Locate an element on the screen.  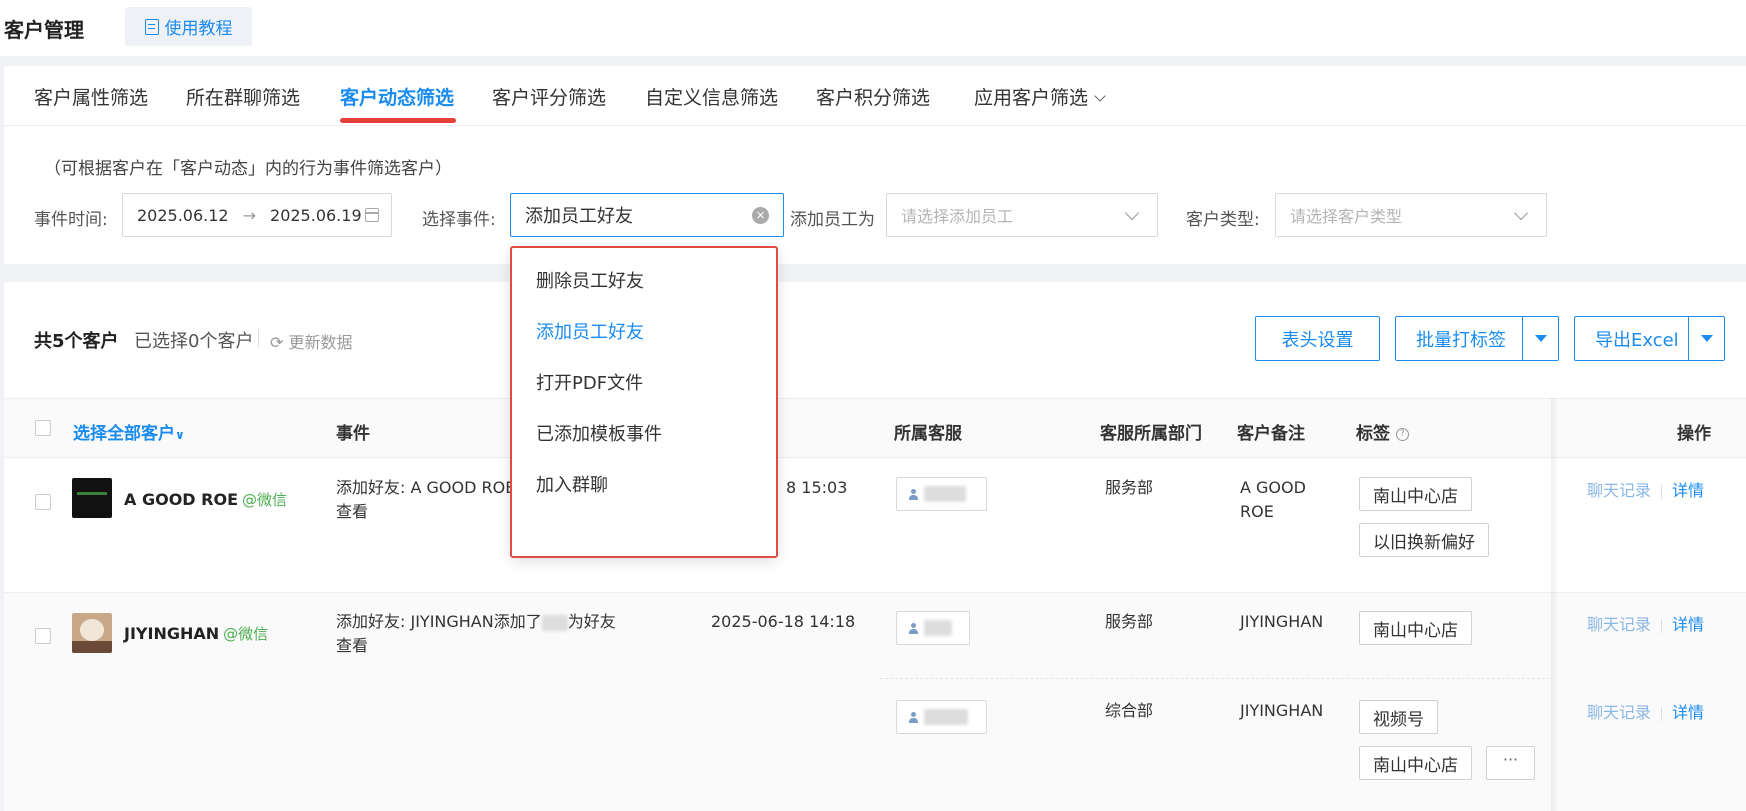
select-all-customers: 选择全部客户∨ is located at coordinates (129, 431).